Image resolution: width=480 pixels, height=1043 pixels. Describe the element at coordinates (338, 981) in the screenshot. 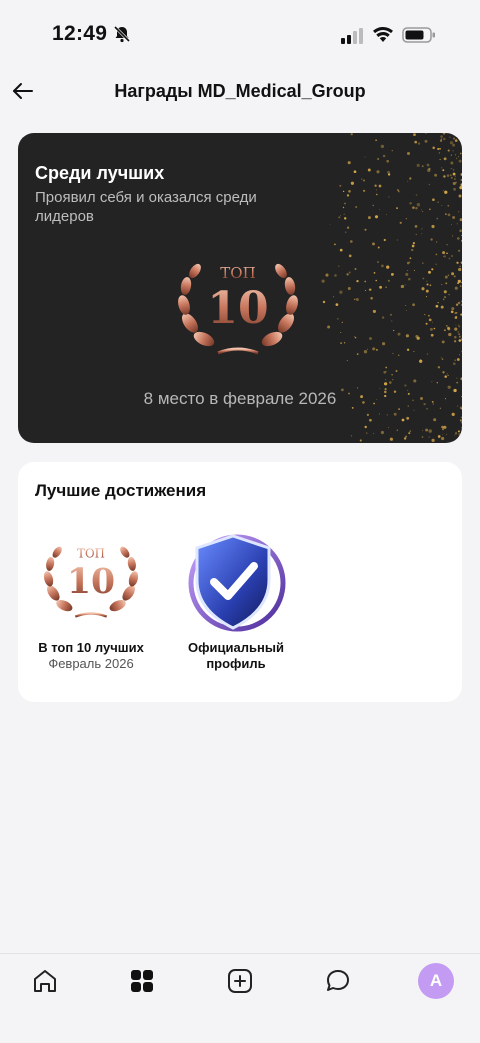

I see `chat-icon` at that location.